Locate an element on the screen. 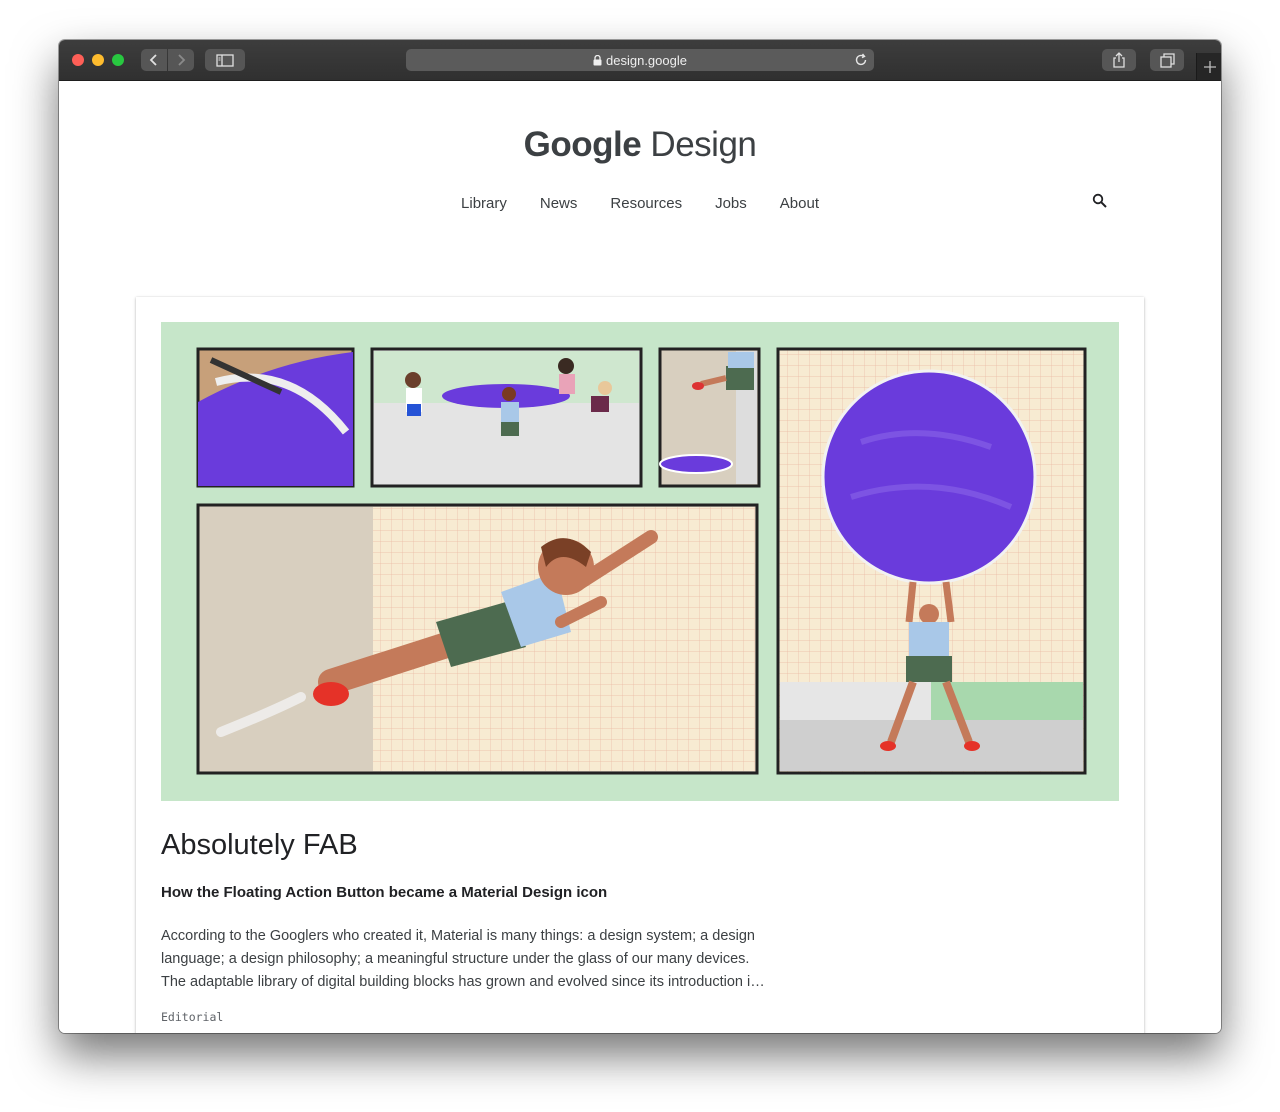  article-tag: Editorial is located at coordinates (192, 1017).